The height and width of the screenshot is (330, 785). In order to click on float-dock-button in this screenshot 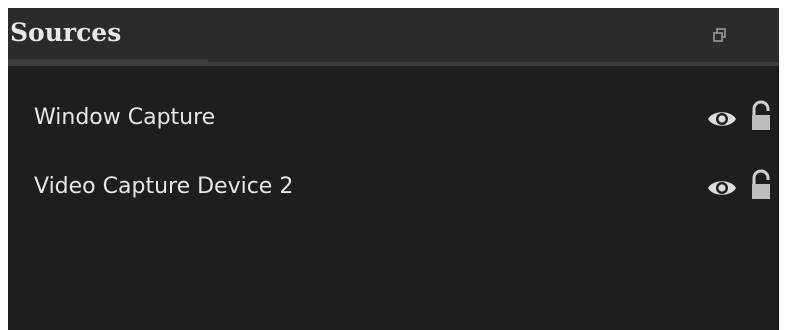, I will do `click(720, 36)`.